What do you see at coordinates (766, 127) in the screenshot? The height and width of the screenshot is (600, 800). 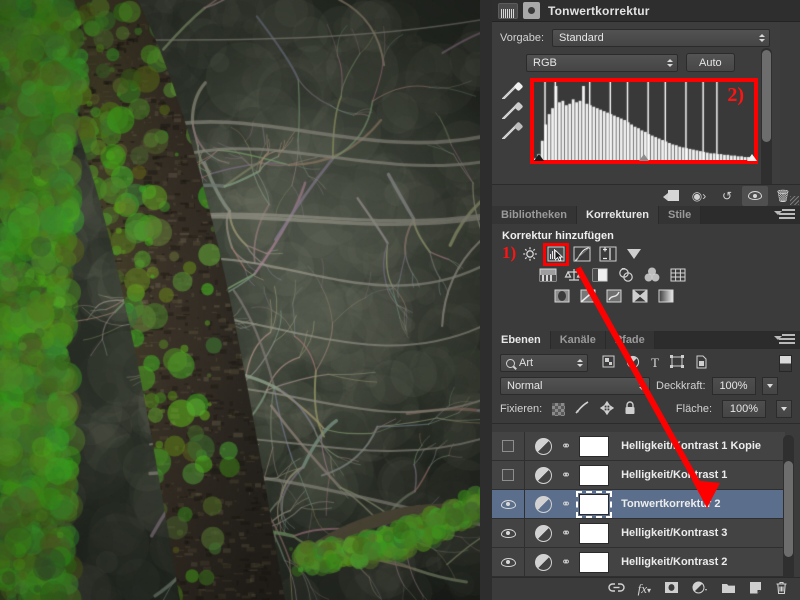 I see `properties-scrollbar` at bounding box center [766, 127].